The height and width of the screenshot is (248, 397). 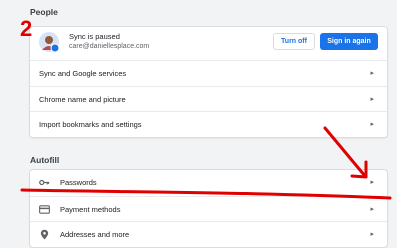 I want to click on row-label: Chrome name and picture, so click(x=82, y=99).